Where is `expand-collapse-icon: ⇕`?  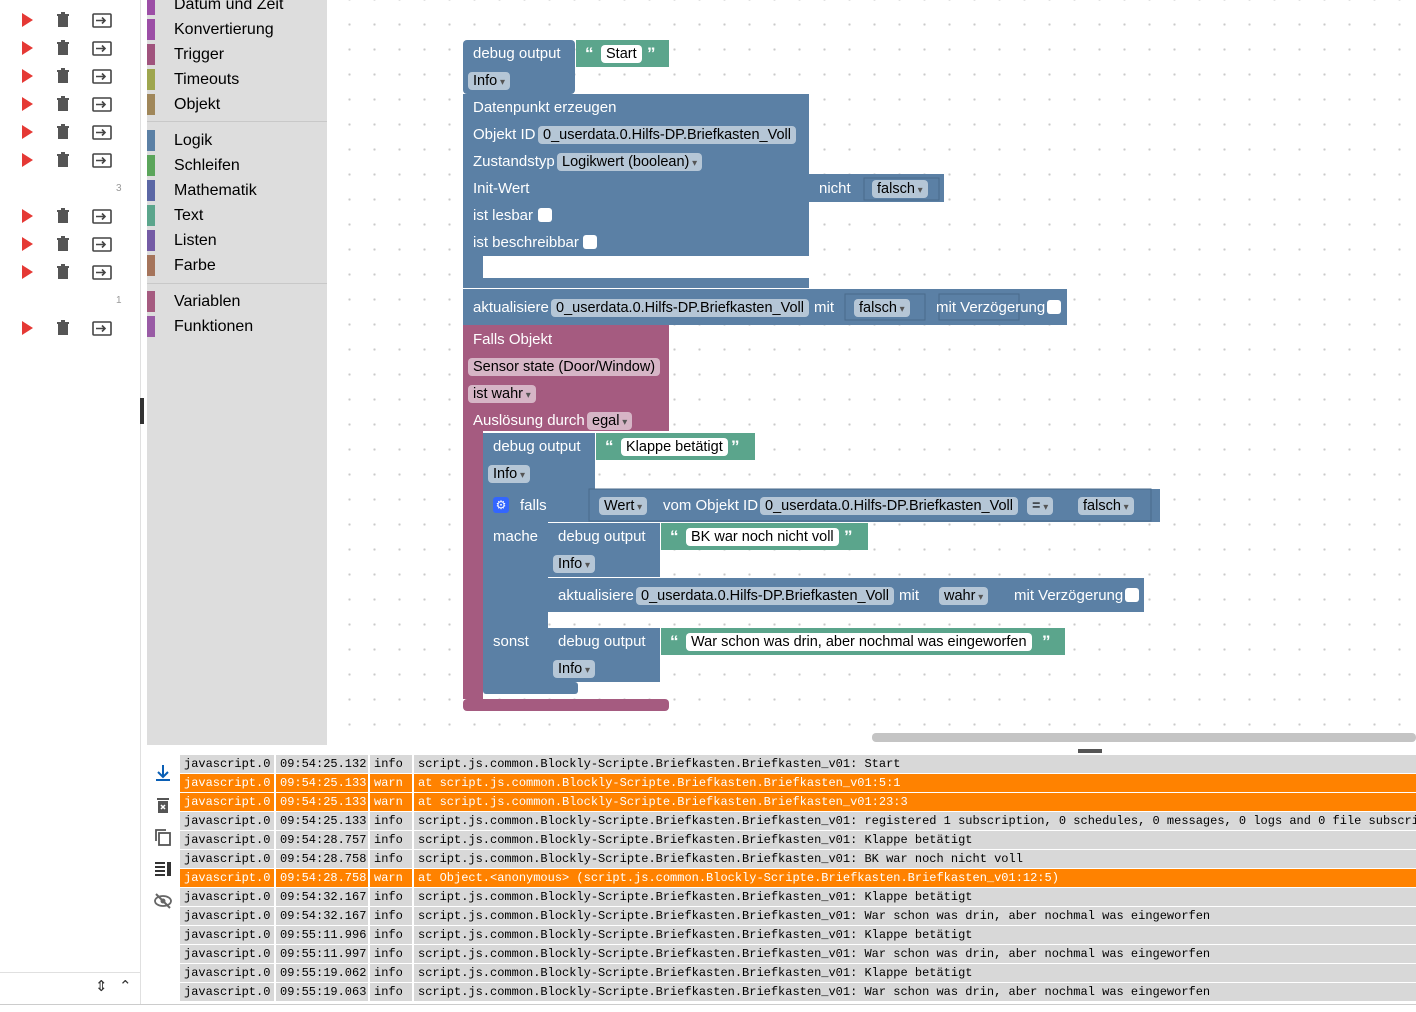 expand-collapse-icon: ⇕ is located at coordinates (101, 986).